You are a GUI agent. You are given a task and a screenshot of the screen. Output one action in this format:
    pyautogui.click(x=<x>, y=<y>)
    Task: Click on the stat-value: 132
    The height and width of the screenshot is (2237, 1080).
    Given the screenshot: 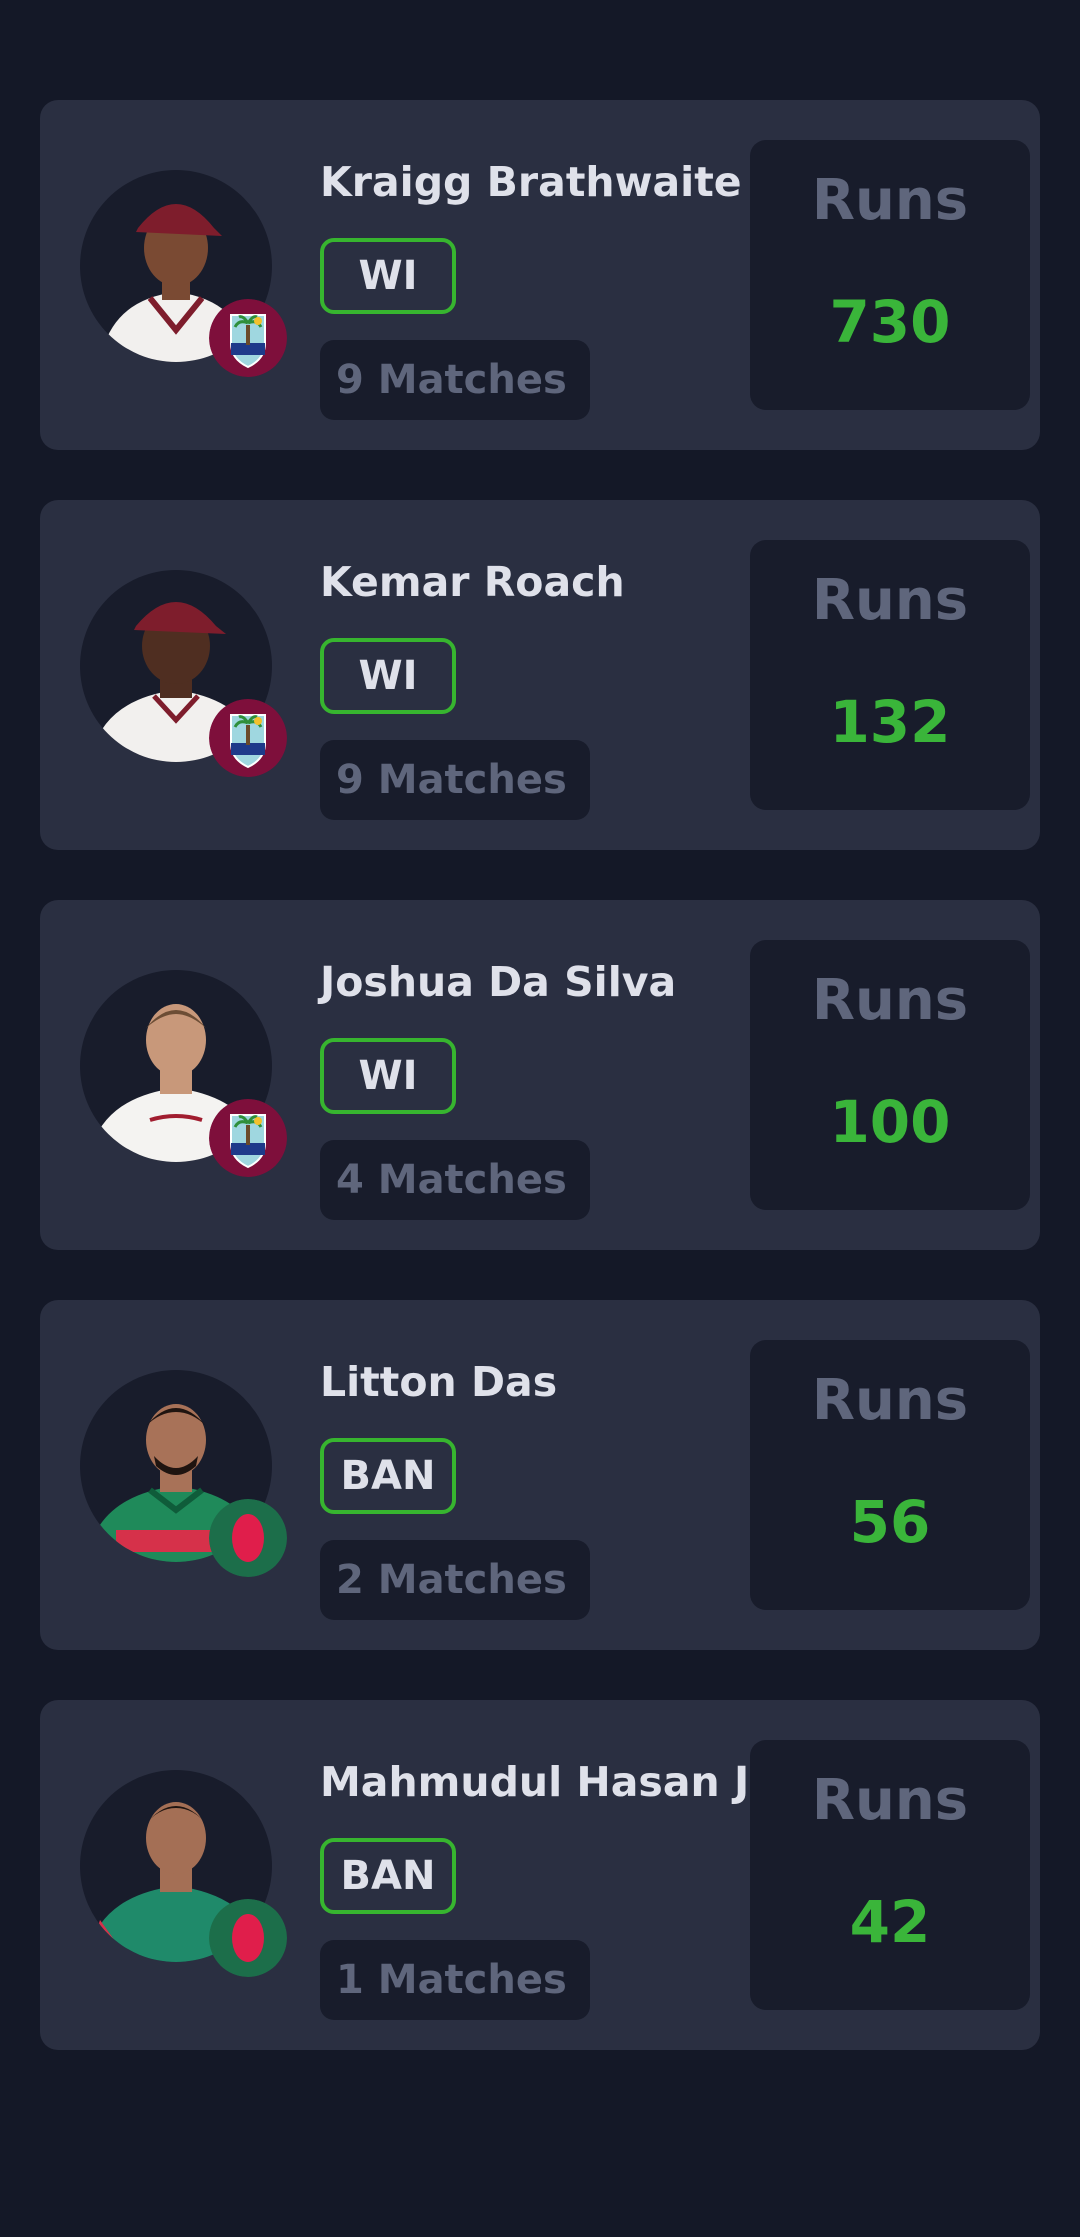 What is the action you would take?
    pyautogui.click(x=890, y=722)
    